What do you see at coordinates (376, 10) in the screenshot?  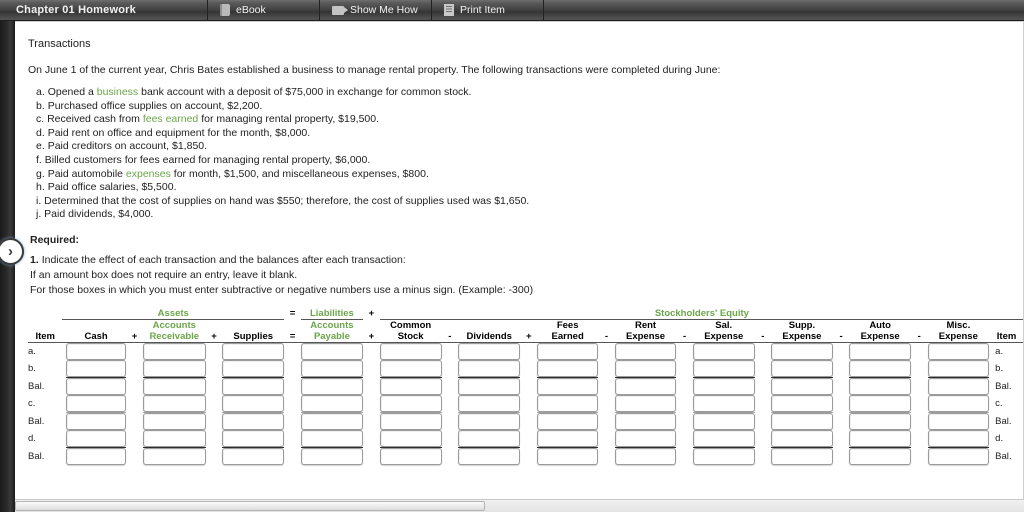 I see `tab-show-me-how: Show Me How` at bounding box center [376, 10].